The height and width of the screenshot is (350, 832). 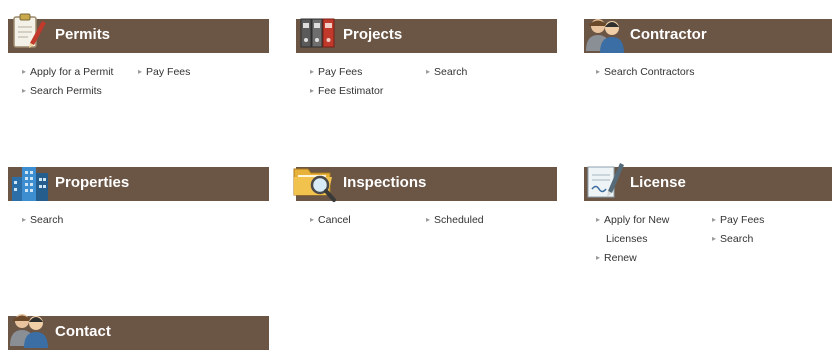 I want to click on permits-header: Permits, so click(x=138, y=33).